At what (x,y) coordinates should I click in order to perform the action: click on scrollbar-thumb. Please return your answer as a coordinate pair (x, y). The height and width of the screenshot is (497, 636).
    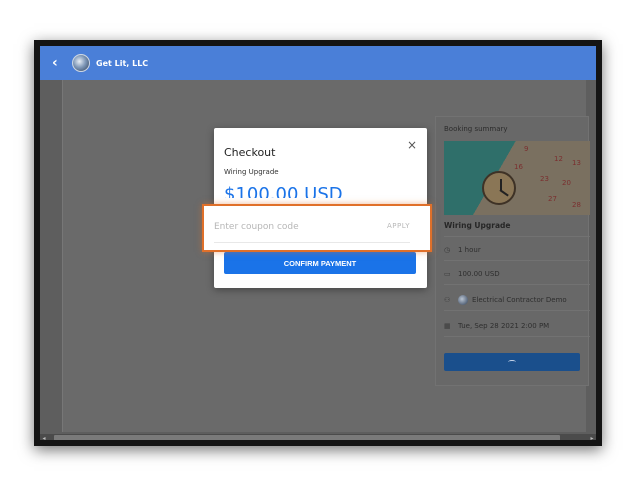
    Looking at the image, I should click on (307, 437).